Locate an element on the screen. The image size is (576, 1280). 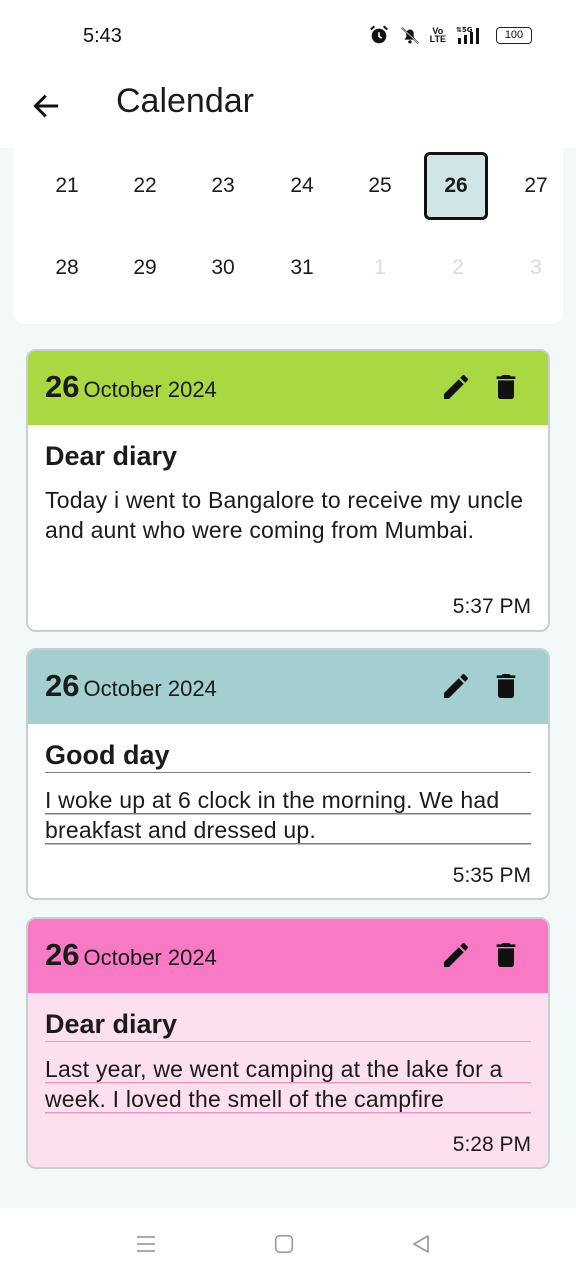
entry-time: 5:35 PM is located at coordinates (491, 875).